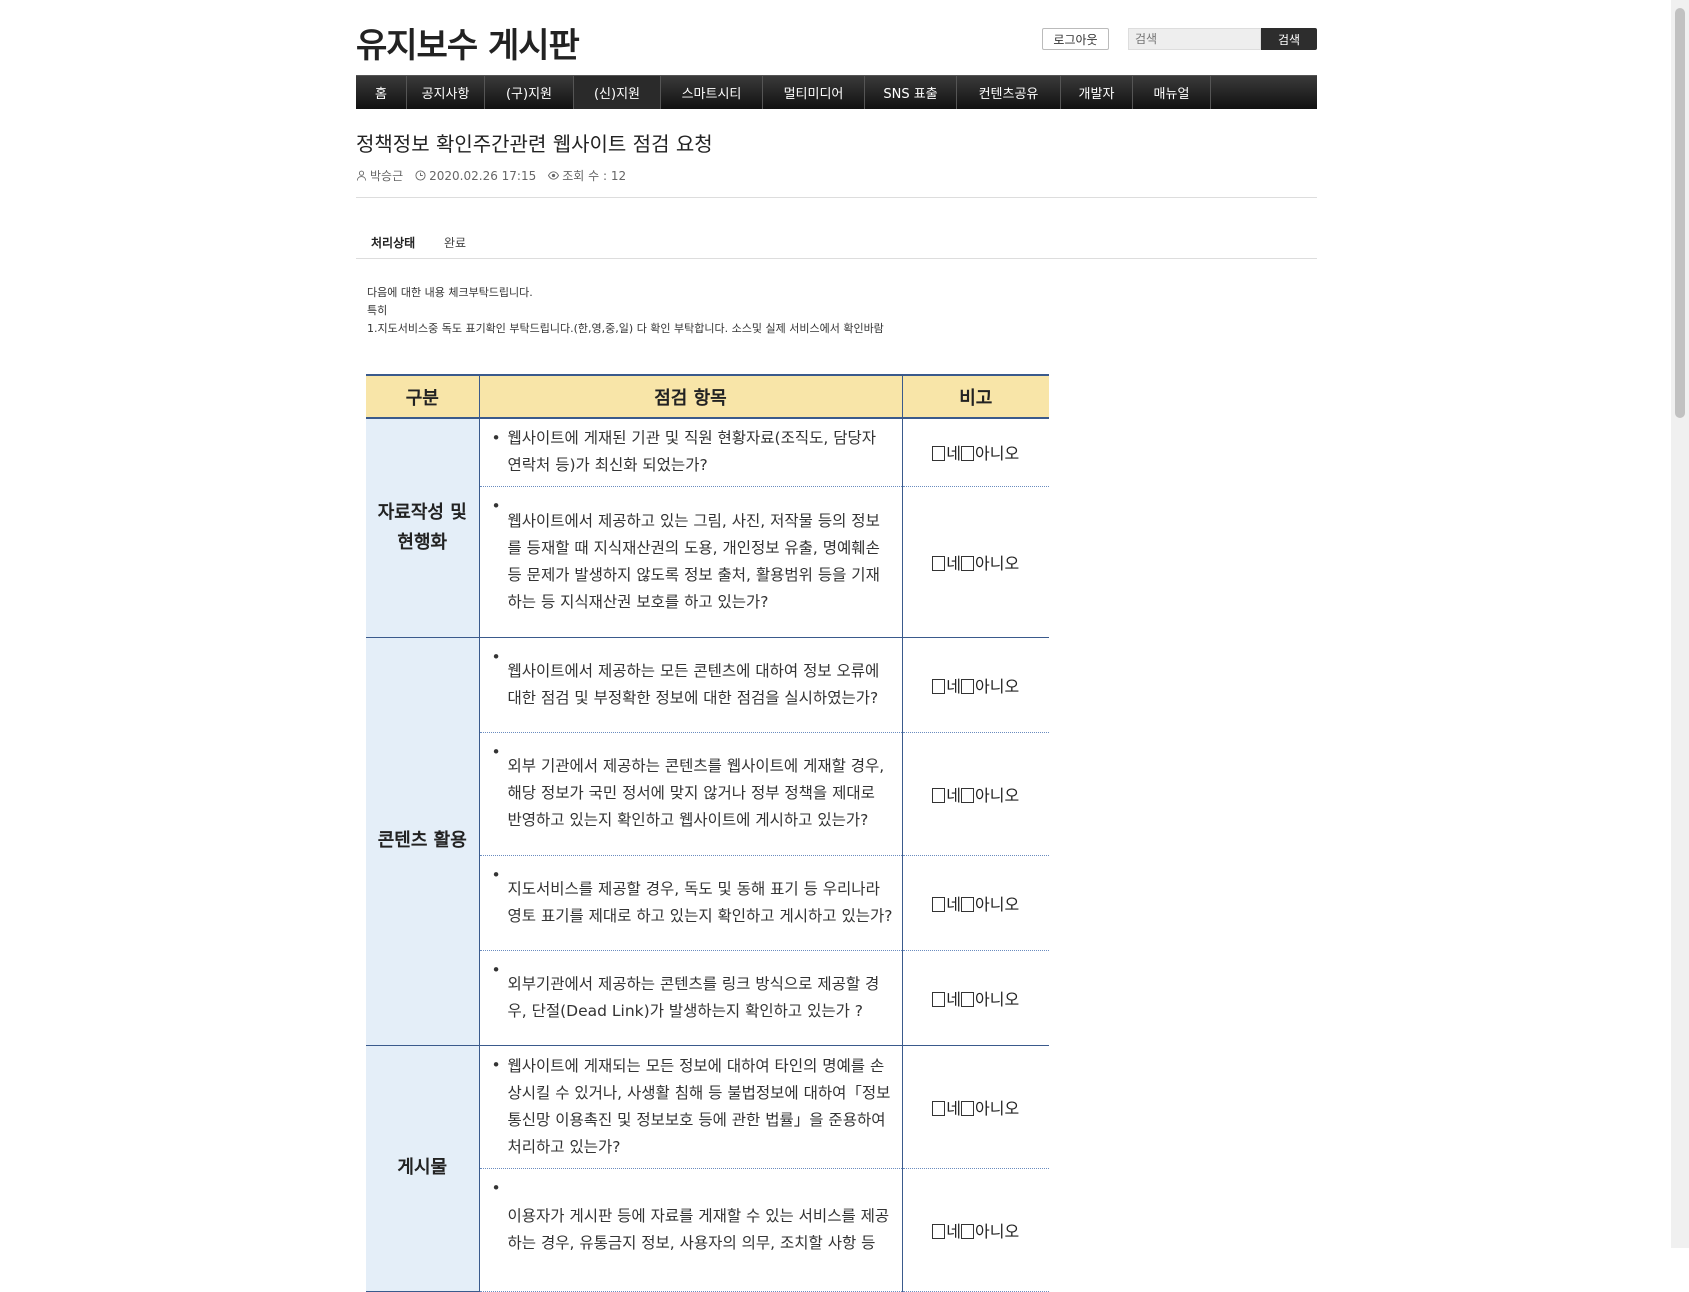  What do you see at coordinates (450, 292) in the screenshot?
I see `body-line: 다음에 대한 내용 체크부탁드립니다.` at bounding box center [450, 292].